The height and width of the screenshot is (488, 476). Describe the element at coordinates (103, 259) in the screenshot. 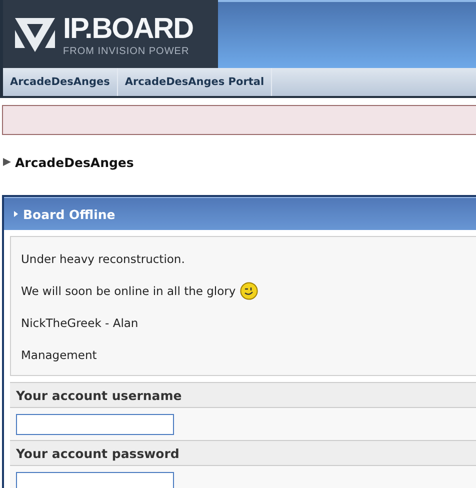

I see `message-text: Under heavy reconstruction.` at that location.